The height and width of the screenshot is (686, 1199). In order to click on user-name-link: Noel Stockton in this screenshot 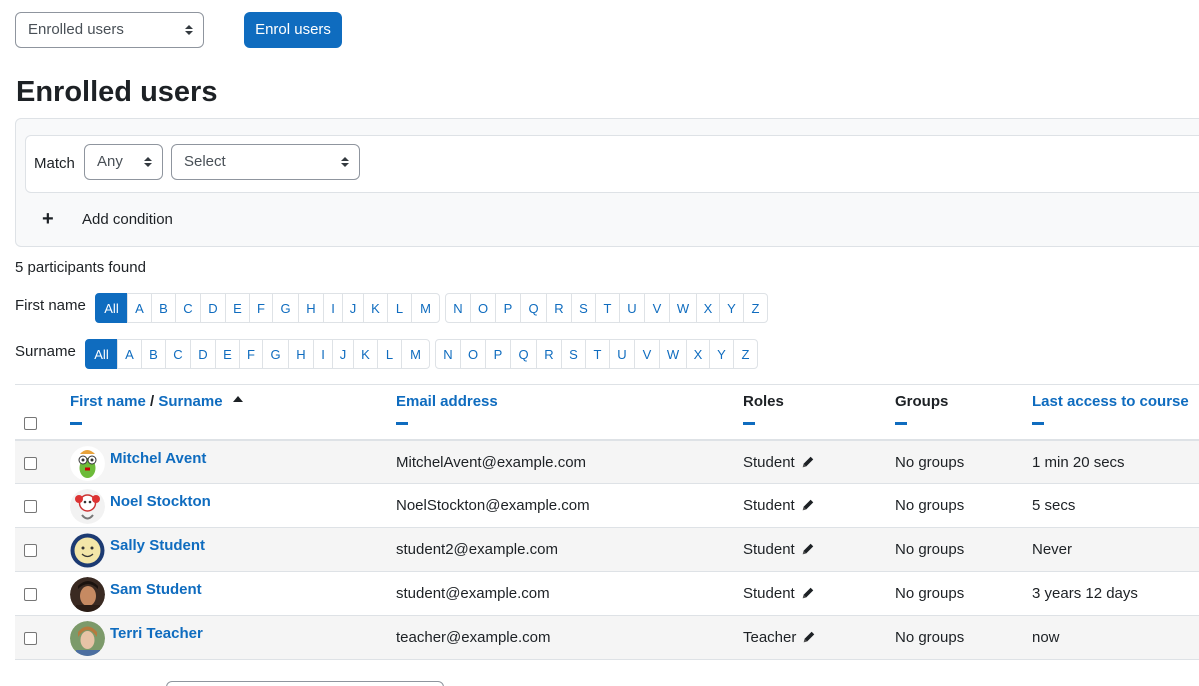, I will do `click(160, 501)`.